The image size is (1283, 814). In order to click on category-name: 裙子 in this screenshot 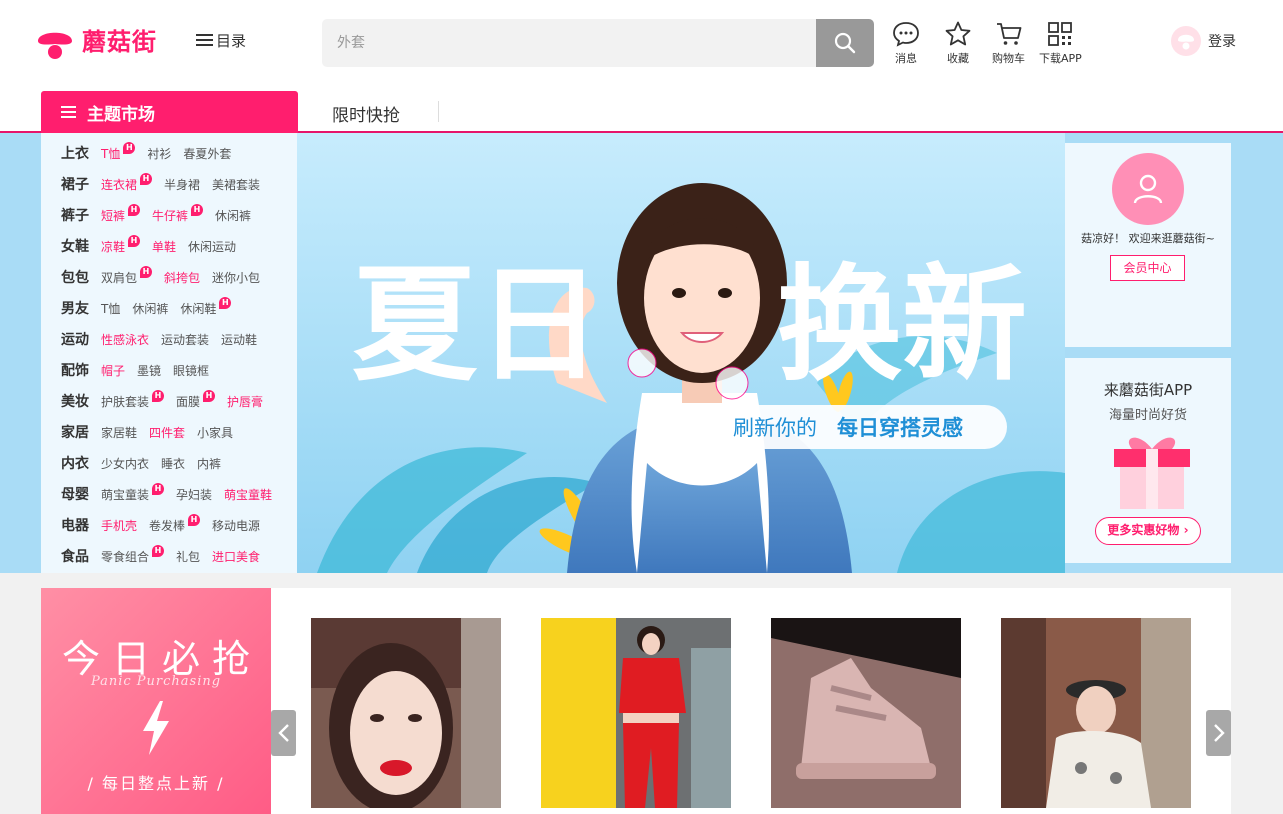, I will do `click(81, 184)`.